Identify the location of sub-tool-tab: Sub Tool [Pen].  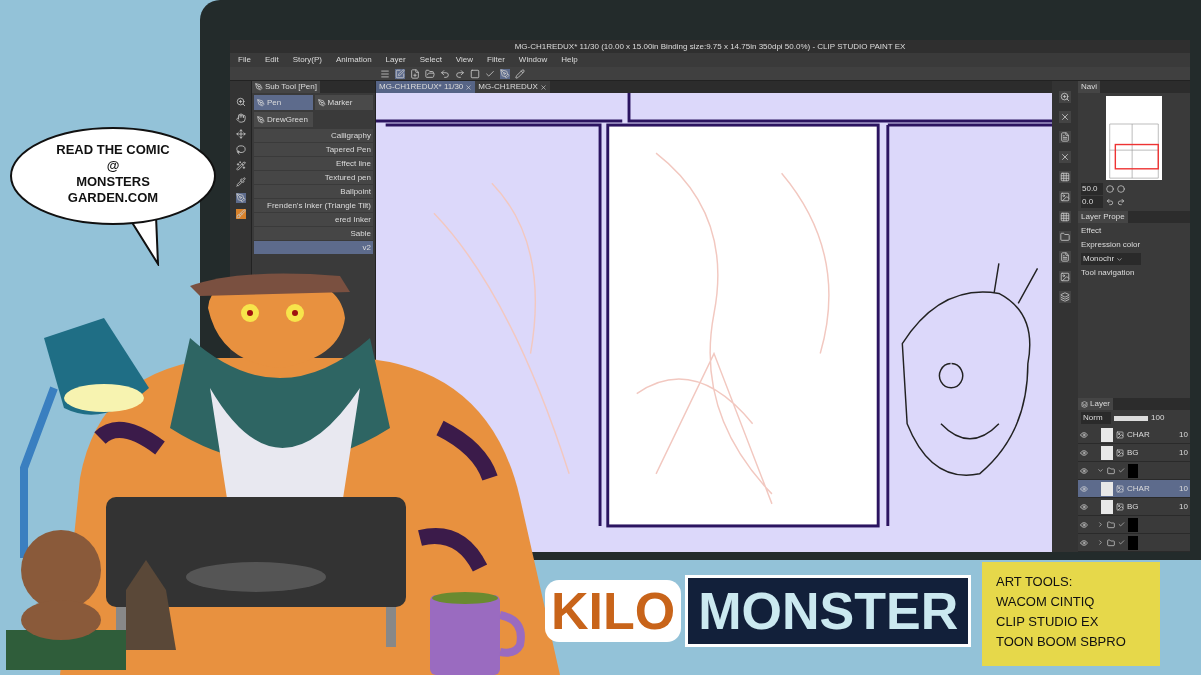
(286, 87).